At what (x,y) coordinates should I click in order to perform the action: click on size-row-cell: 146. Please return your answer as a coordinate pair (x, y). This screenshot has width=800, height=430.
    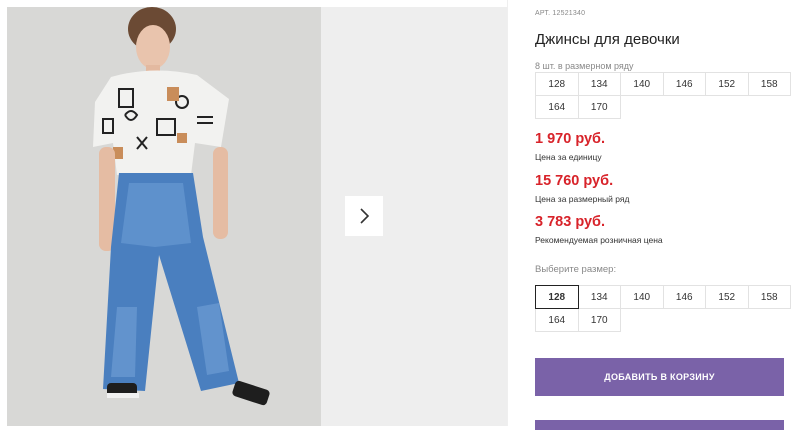
    Looking at the image, I should click on (684, 84).